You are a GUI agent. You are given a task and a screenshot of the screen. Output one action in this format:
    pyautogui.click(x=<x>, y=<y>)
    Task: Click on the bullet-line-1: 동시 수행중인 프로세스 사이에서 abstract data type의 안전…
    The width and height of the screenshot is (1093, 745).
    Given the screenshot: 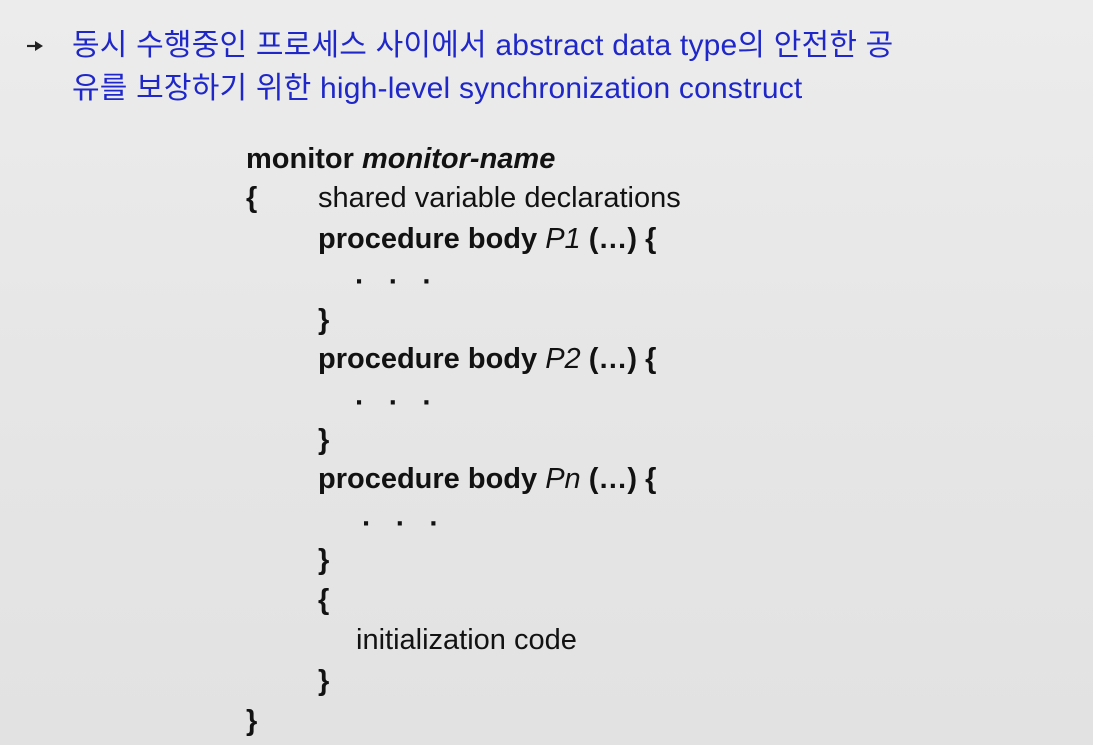 What is the action you would take?
    pyautogui.click(x=483, y=45)
    